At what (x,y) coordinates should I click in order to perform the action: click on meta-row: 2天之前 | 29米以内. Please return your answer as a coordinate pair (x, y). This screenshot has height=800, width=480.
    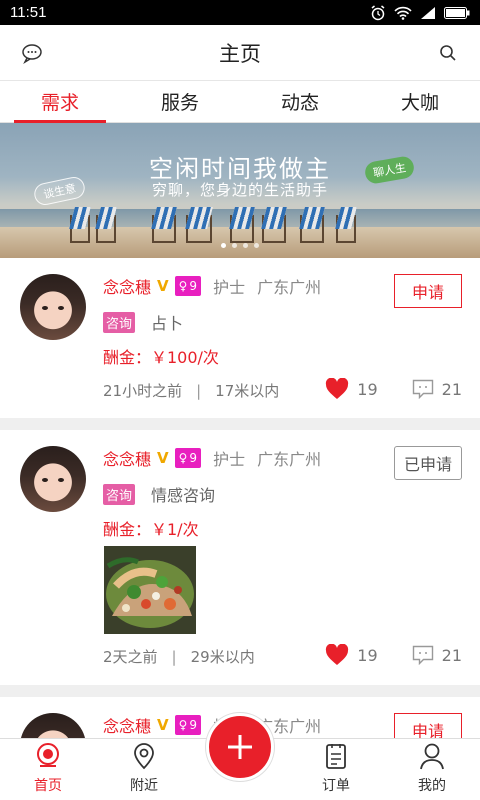
    Looking at the image, I should click on (179, 656).